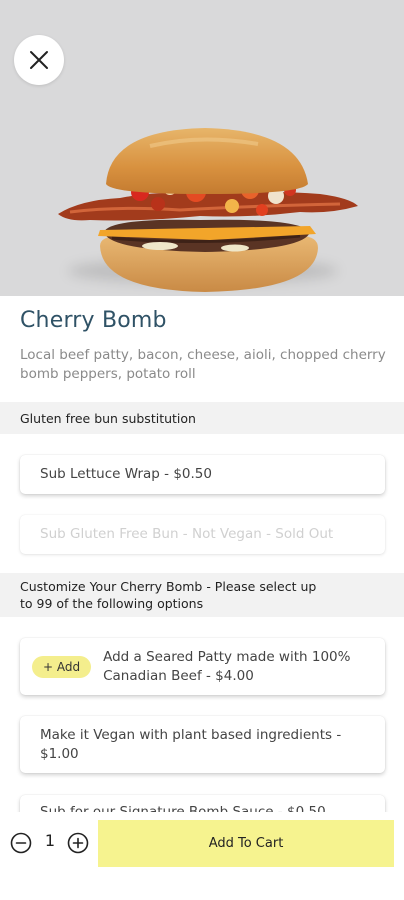  I want to click on close-icon, so click(39, 60).